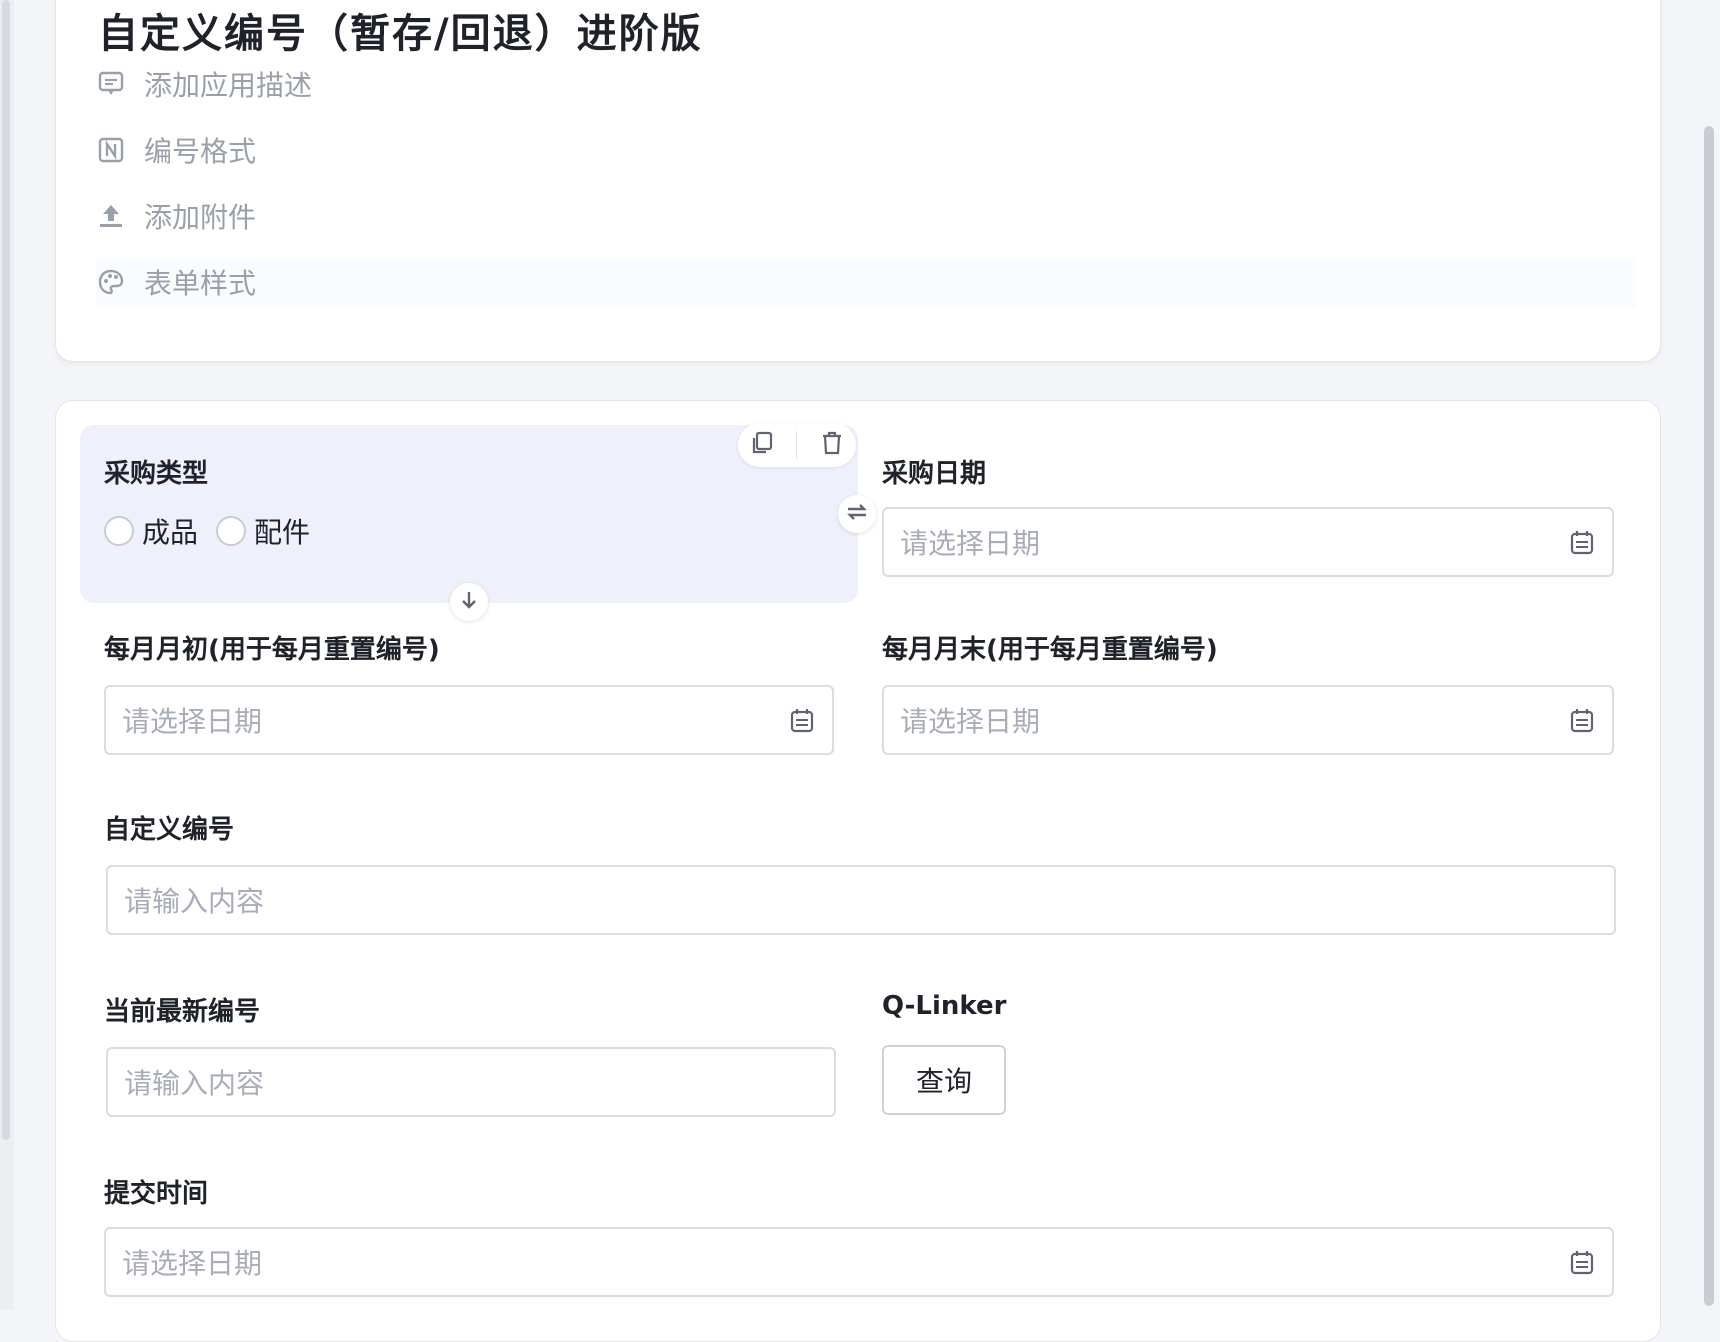  Describe the element at coordinates (944, 1080) in the screenshot. I see `qlinker-query-button: 查询` at that location.